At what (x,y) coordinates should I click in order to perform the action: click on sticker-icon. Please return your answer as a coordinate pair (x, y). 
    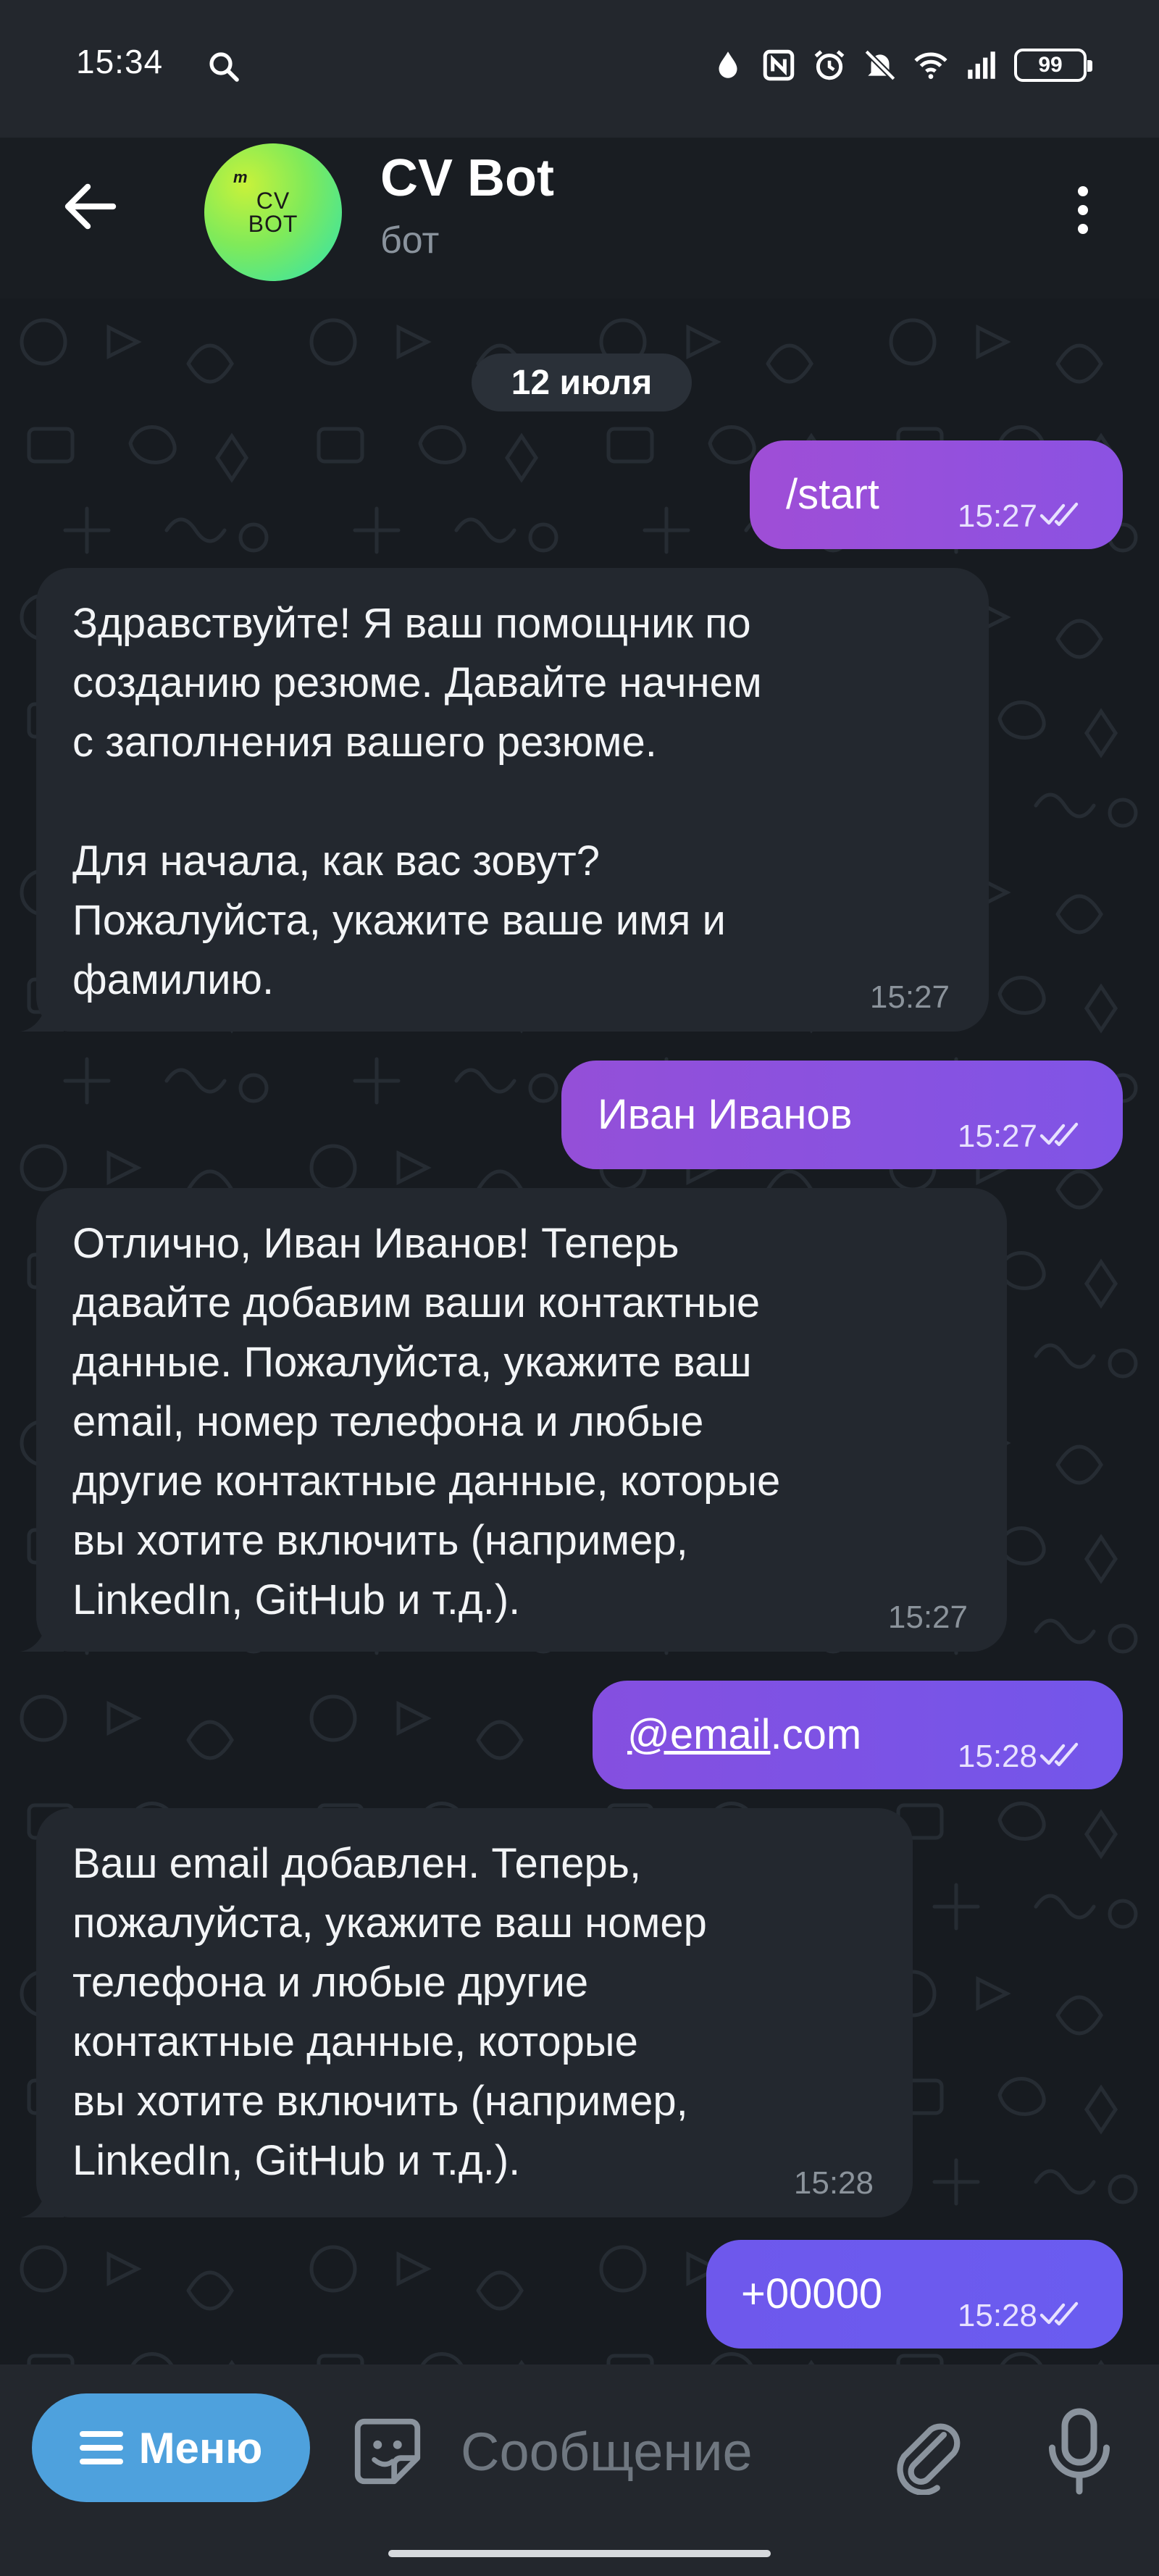
    Looking at the image, I should click on (387, 2451).